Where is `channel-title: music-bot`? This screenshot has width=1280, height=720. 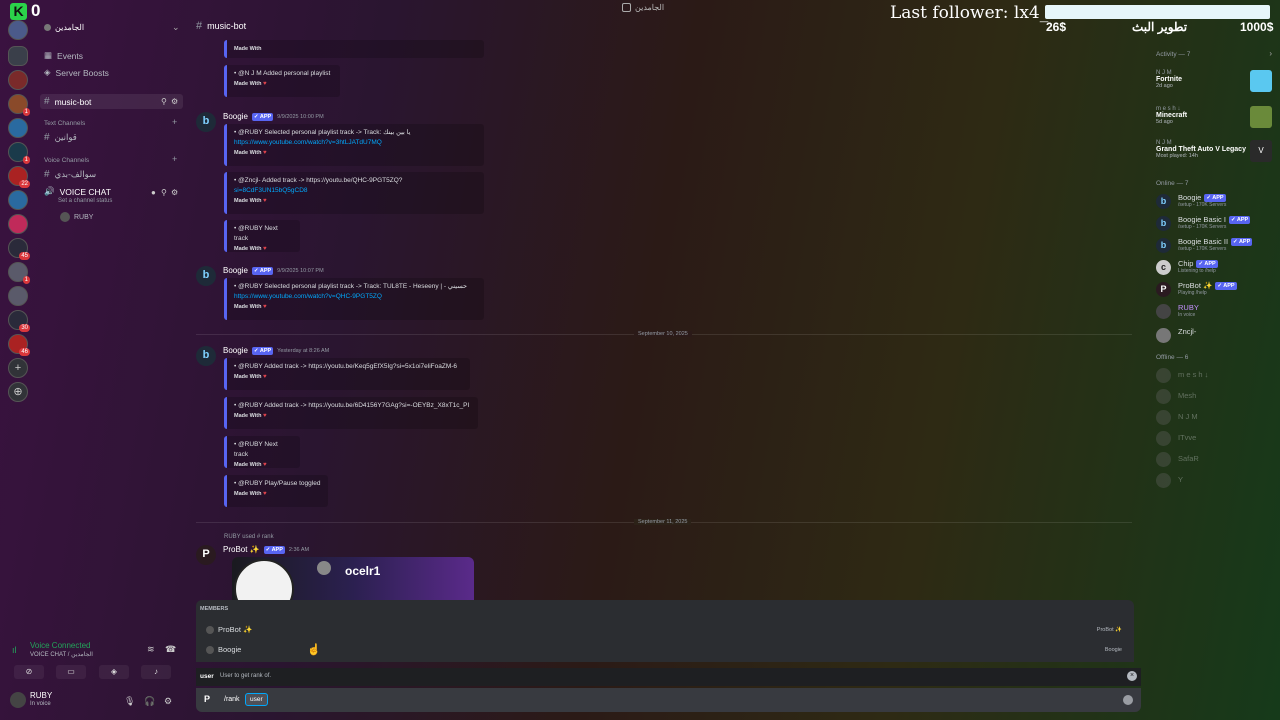
channel-title: music-bot is located at coordinates (227, 26).